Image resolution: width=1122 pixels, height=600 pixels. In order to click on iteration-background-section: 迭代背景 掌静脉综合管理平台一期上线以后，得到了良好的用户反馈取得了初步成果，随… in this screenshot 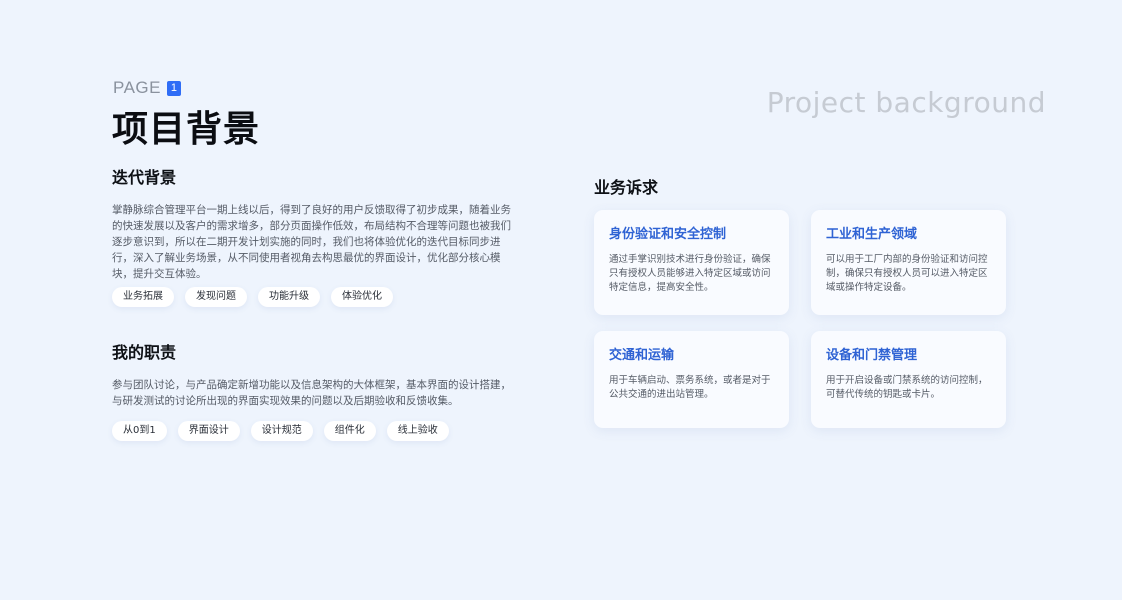, I will do `click(312, 235)`.